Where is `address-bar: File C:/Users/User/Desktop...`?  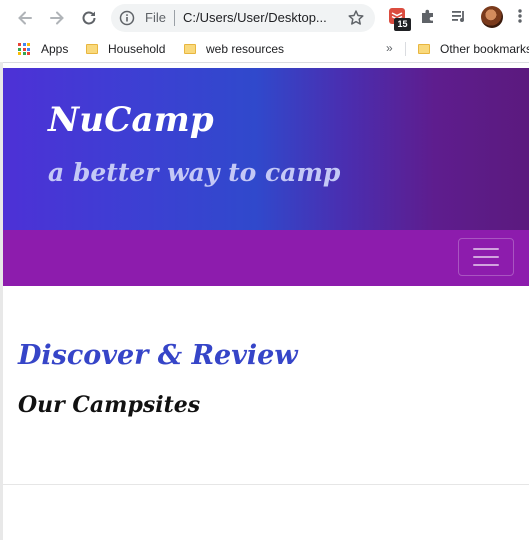
address-bar: File C:/Users/User/Desktop... is located at coordinates (243, 18).